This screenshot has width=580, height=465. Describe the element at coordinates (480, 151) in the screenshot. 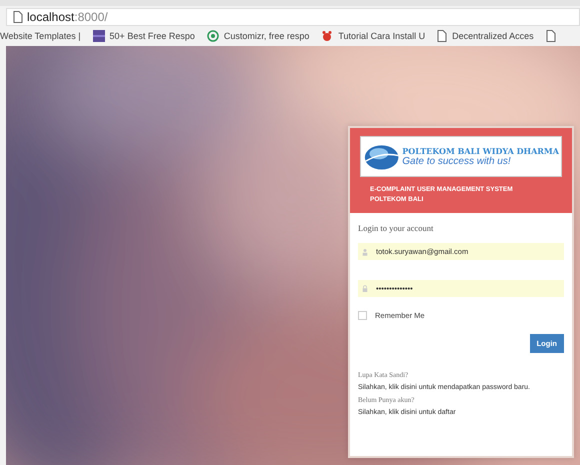

I see `brand-name: POLTEKOM BALI WIDYA DHARMA` at that location.